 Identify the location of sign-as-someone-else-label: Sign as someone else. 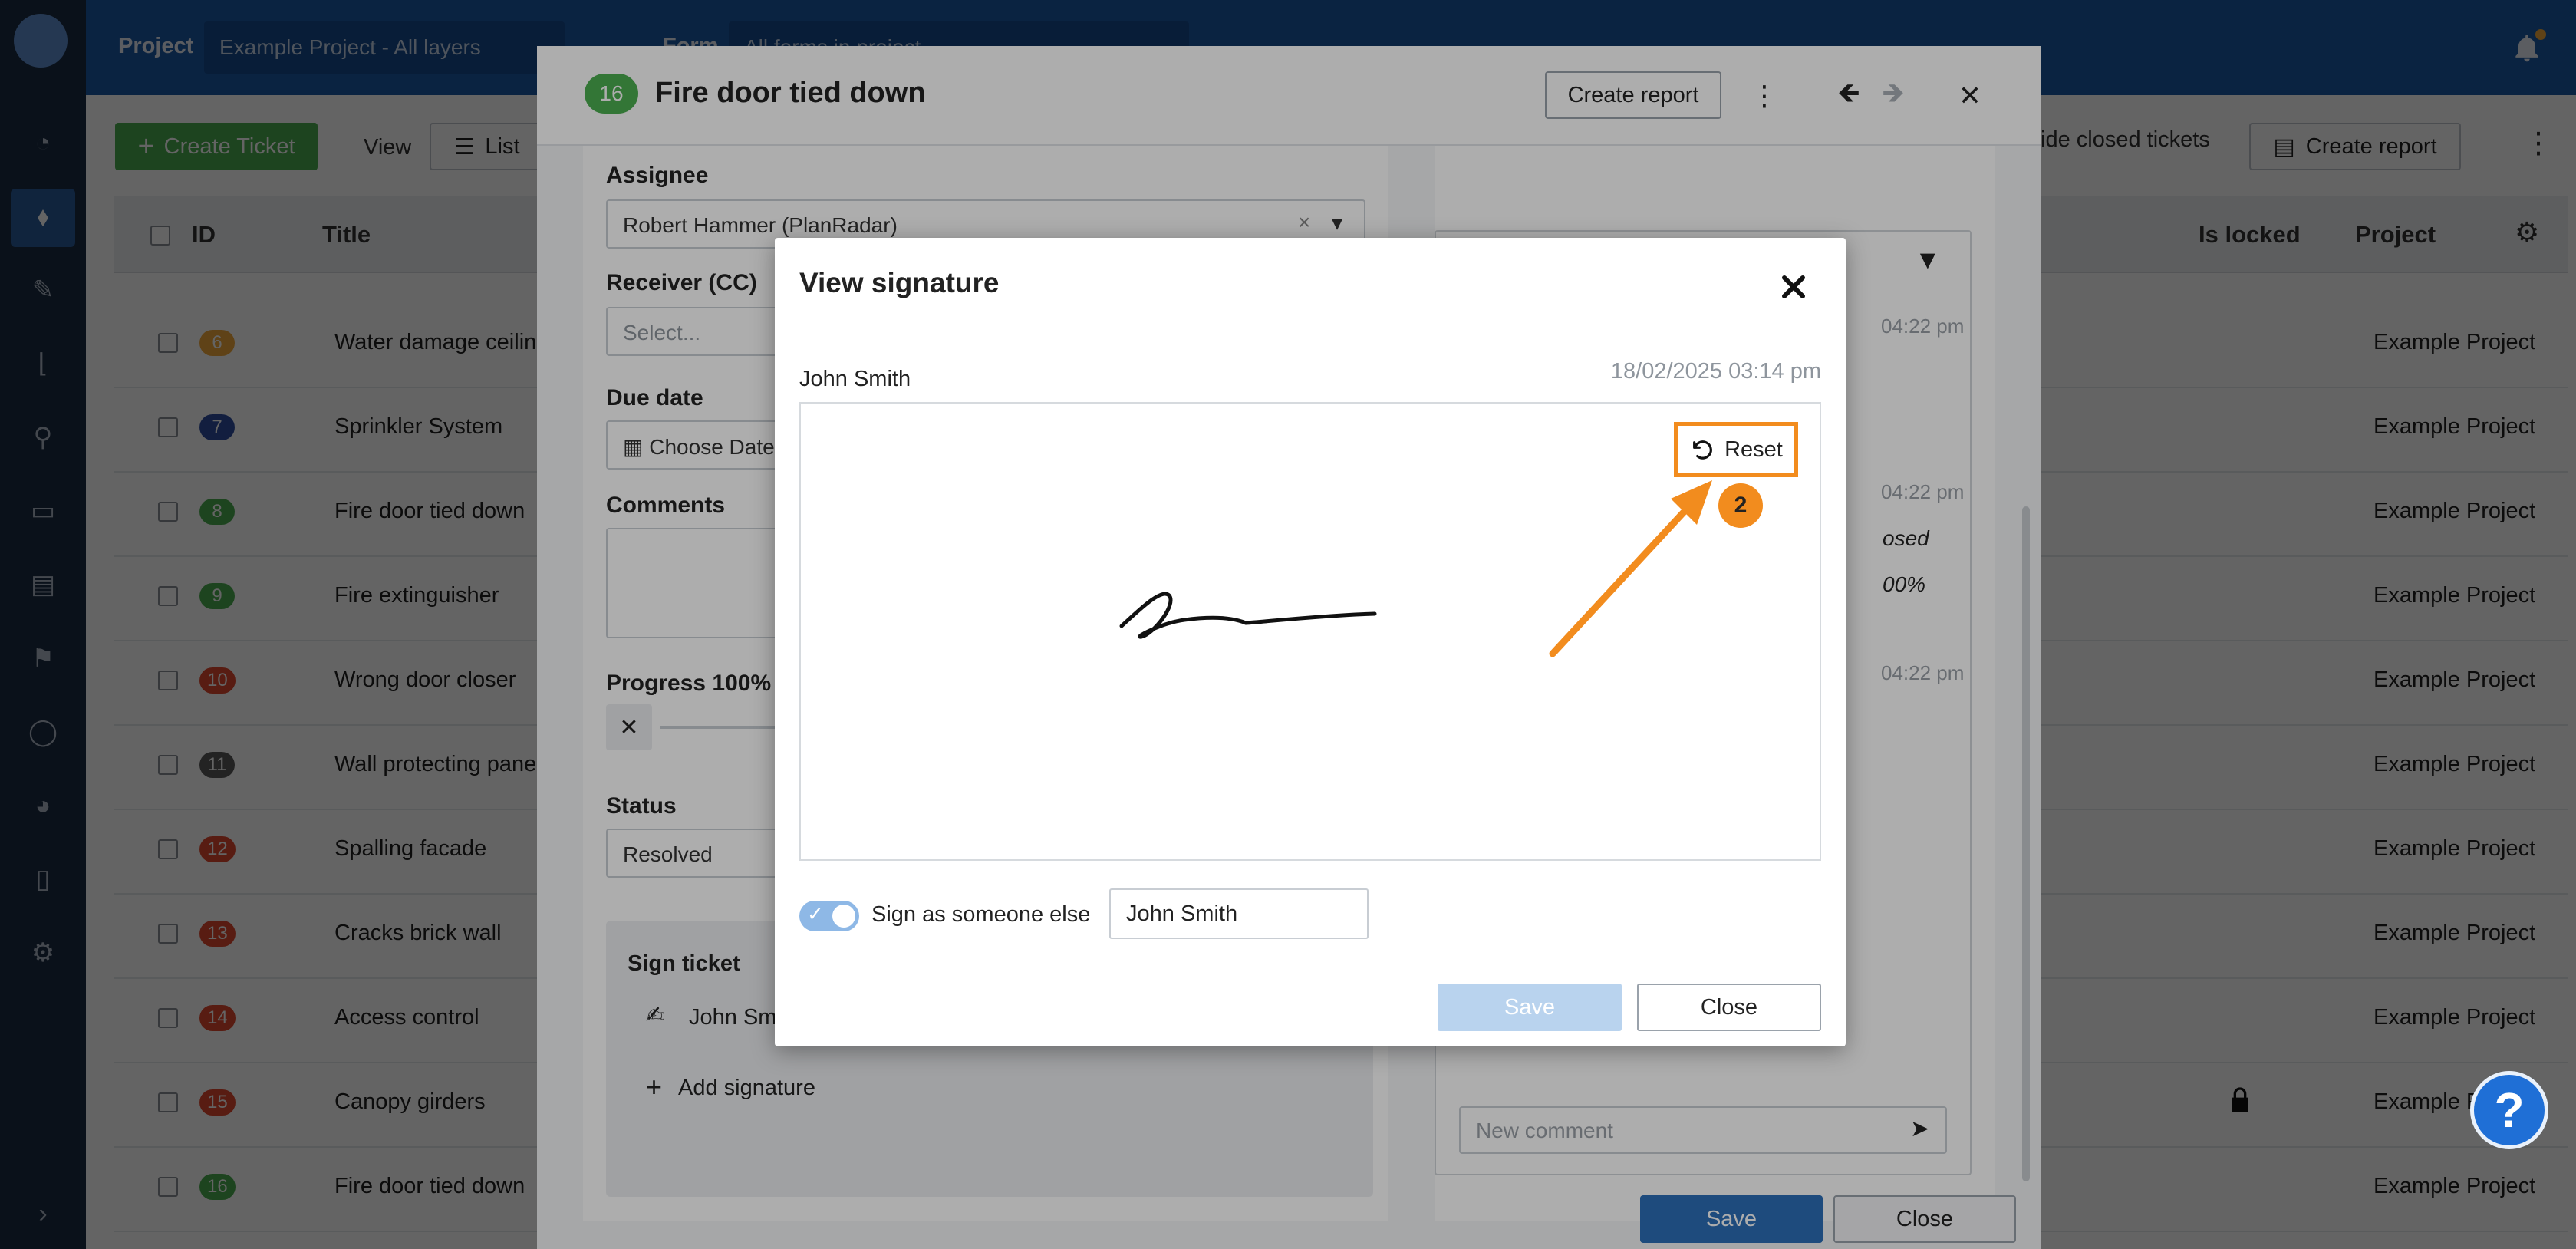
(981, 914).